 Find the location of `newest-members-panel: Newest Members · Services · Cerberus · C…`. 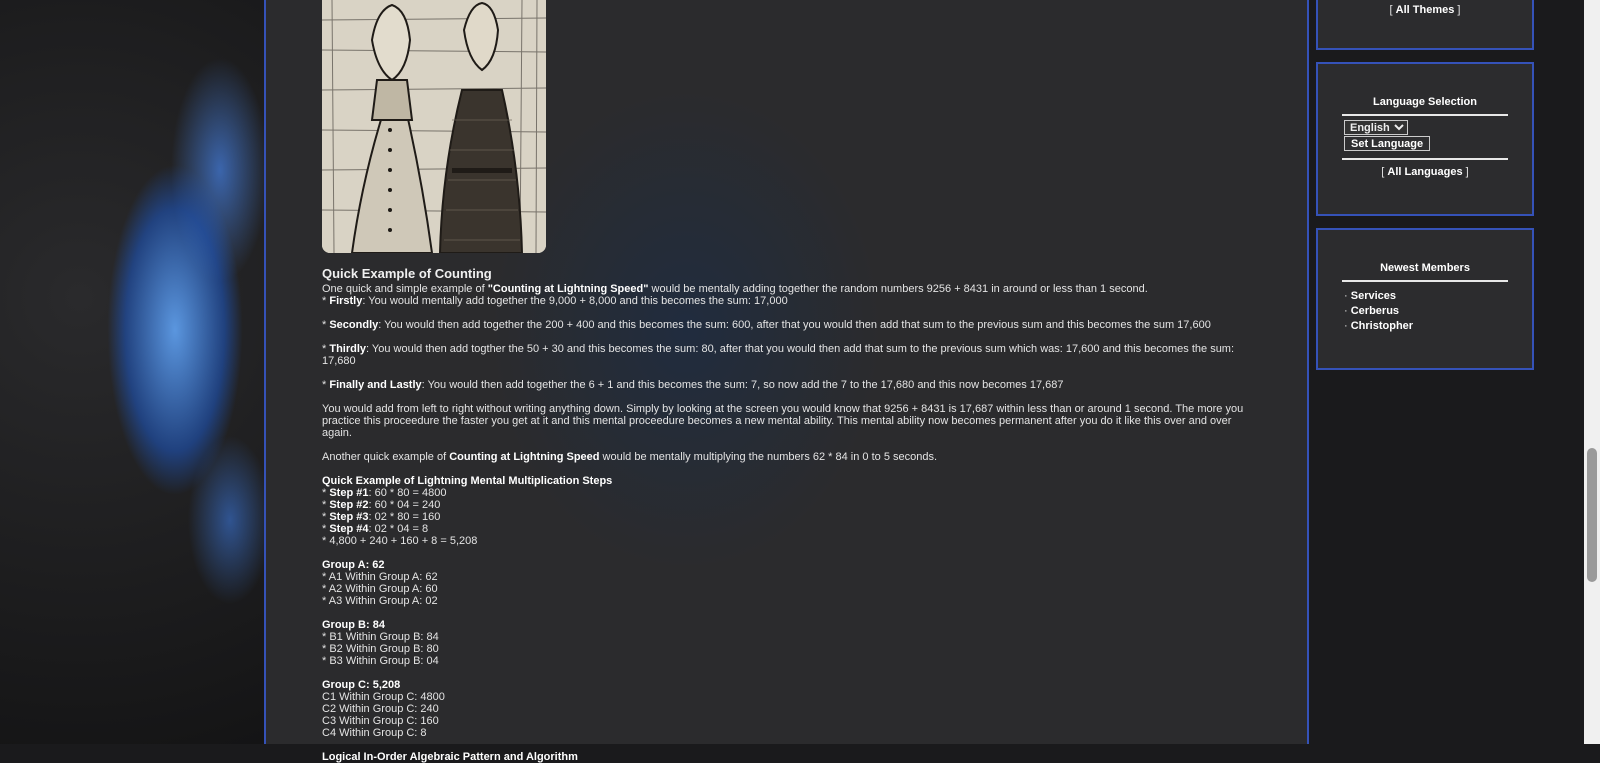

newest-members-panel: Newest Members · Services · Cerberus · C… is located at coordinates (1425, 299).